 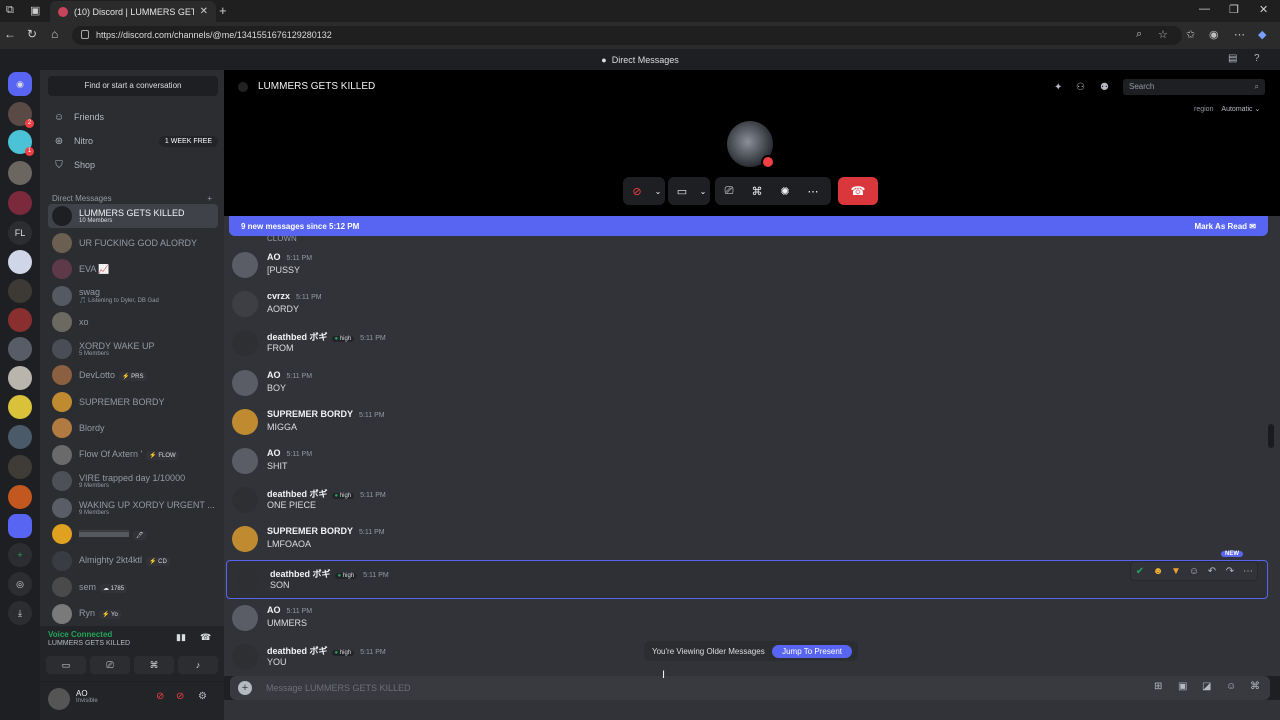 What do you see at coordinates (1176, 571) in the screenshot?
I see `reaction-triangle-icon: ▼` at bounding box center [1176, 571].